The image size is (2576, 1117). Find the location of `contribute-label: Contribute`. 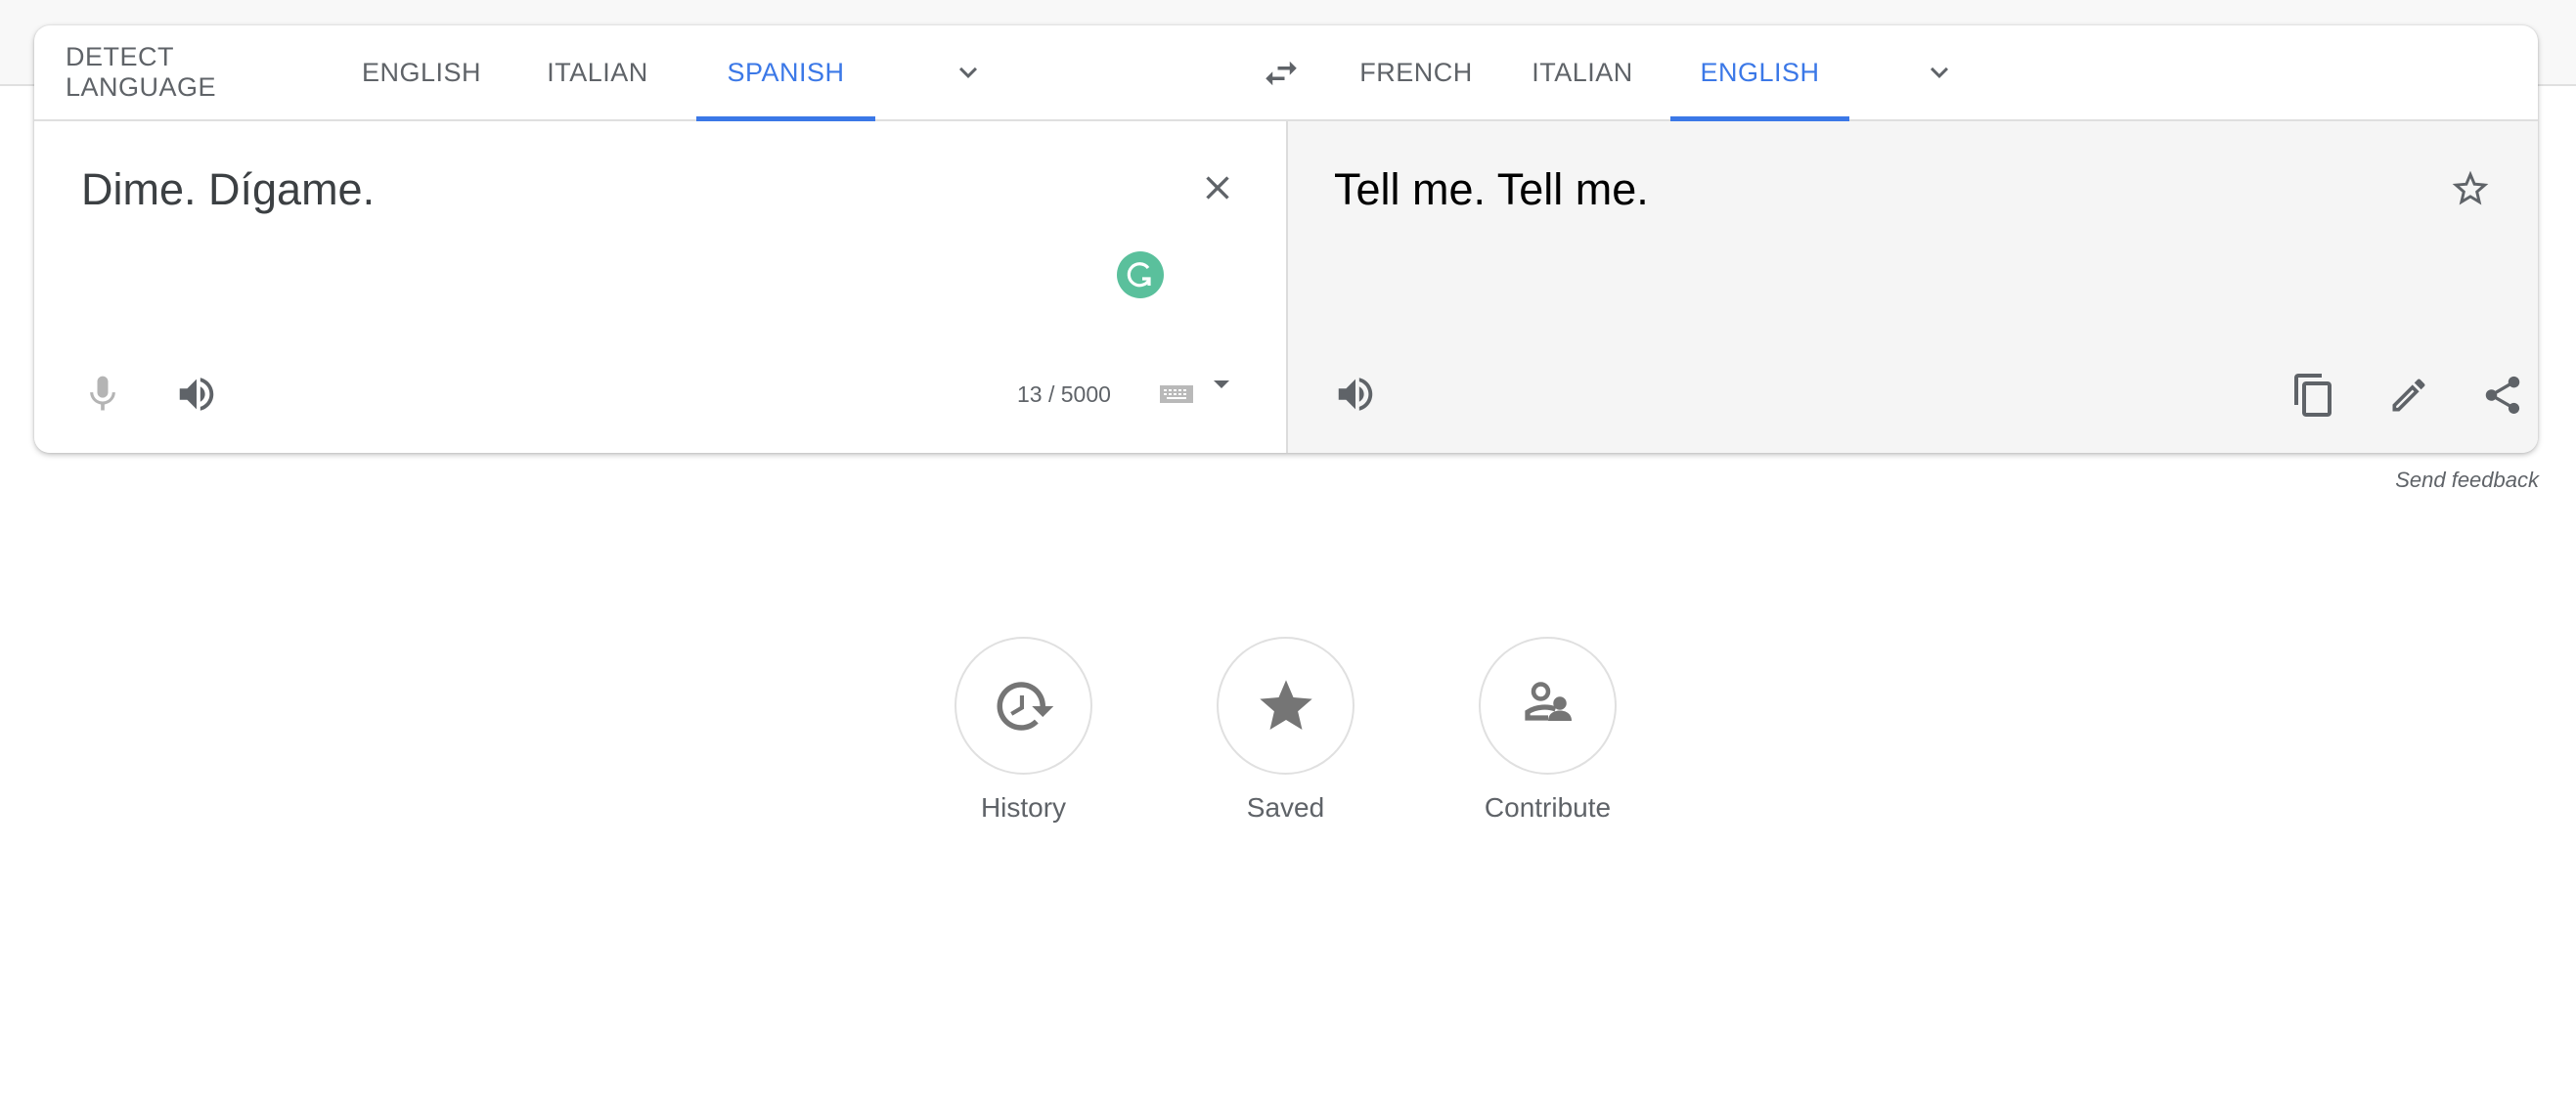

contribute-label: Contribute is located at coordinates (1548, 807).